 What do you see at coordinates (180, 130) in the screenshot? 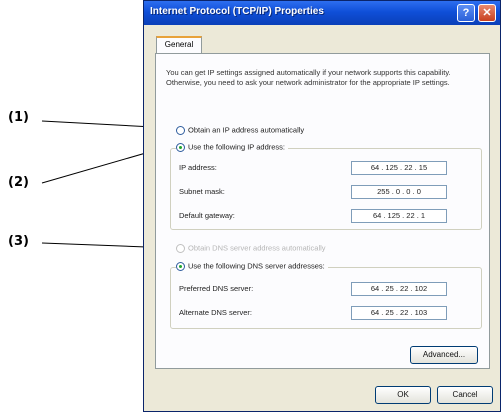
I see `radio-icon` at bounding box center [180, 130].